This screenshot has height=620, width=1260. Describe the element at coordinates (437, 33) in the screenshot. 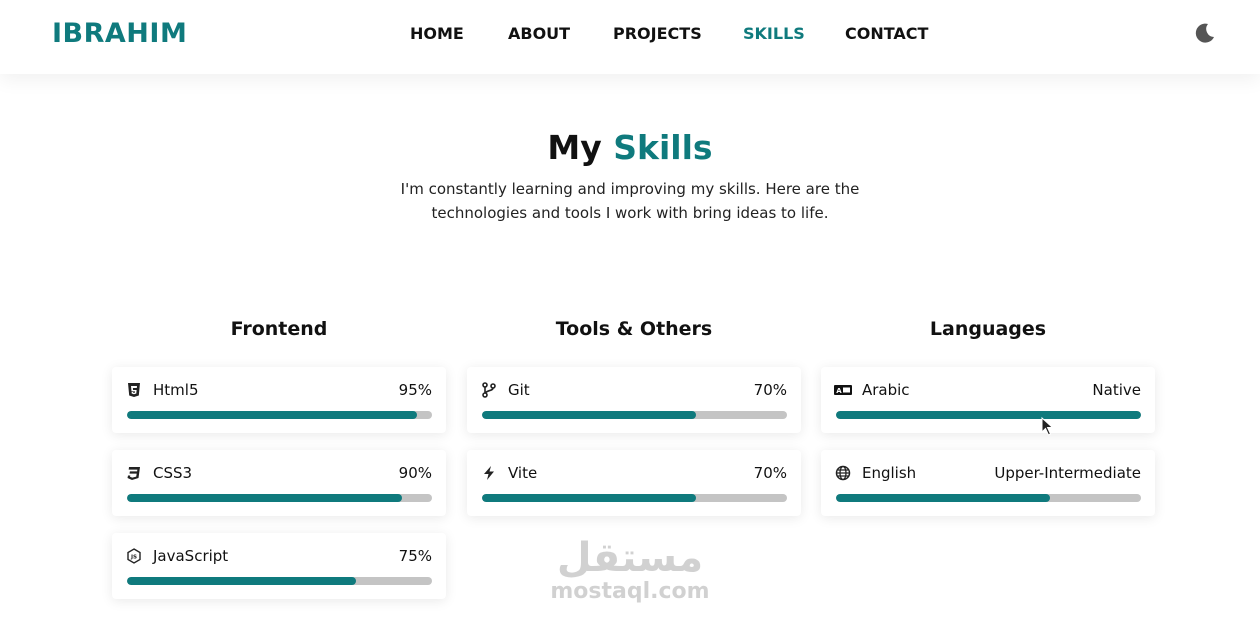

I see `nav-link-home: HOME` at that location.